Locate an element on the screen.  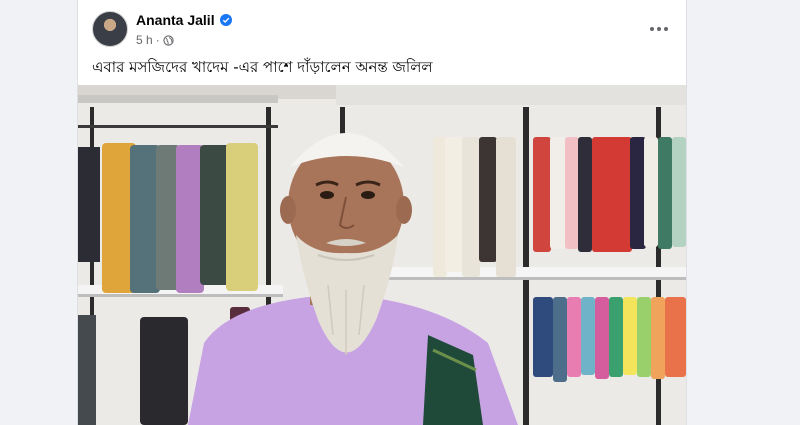
verified-badge-icon is located at coordinates (225, 20).